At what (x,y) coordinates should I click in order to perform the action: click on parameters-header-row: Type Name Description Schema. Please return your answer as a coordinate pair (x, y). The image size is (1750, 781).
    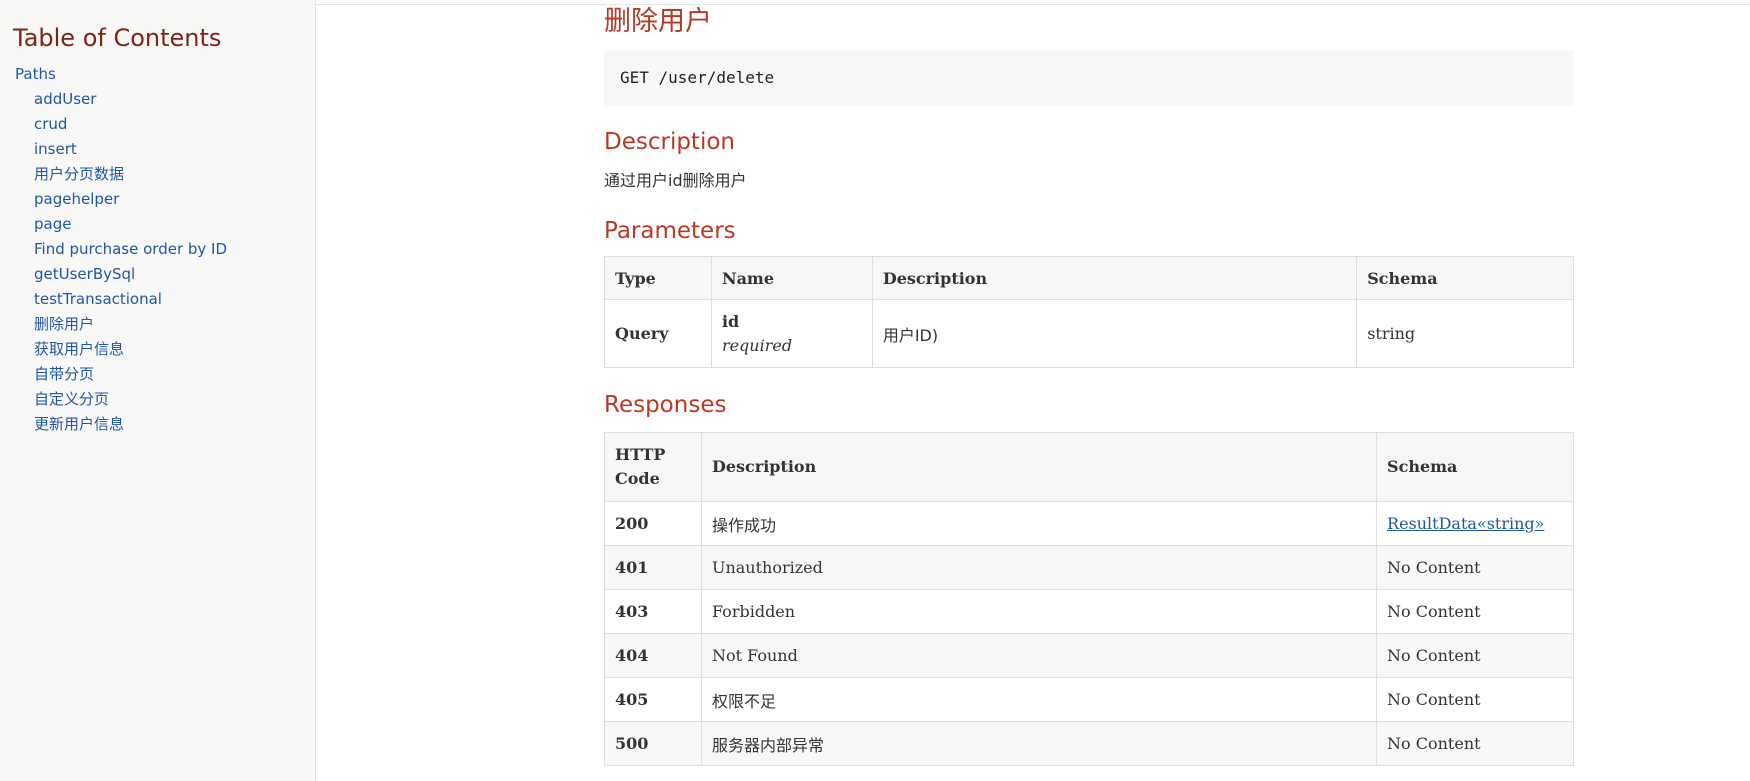
    Looking at the image, I should click on (1089, 278).